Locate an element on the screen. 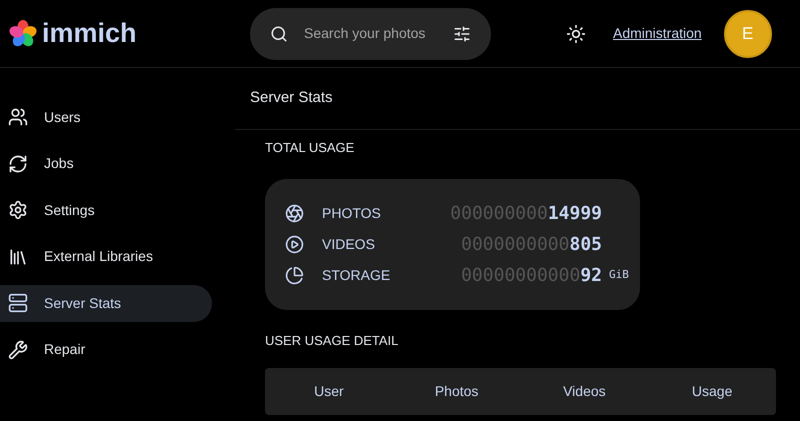  library-icon is located at coordinates (18, 256).